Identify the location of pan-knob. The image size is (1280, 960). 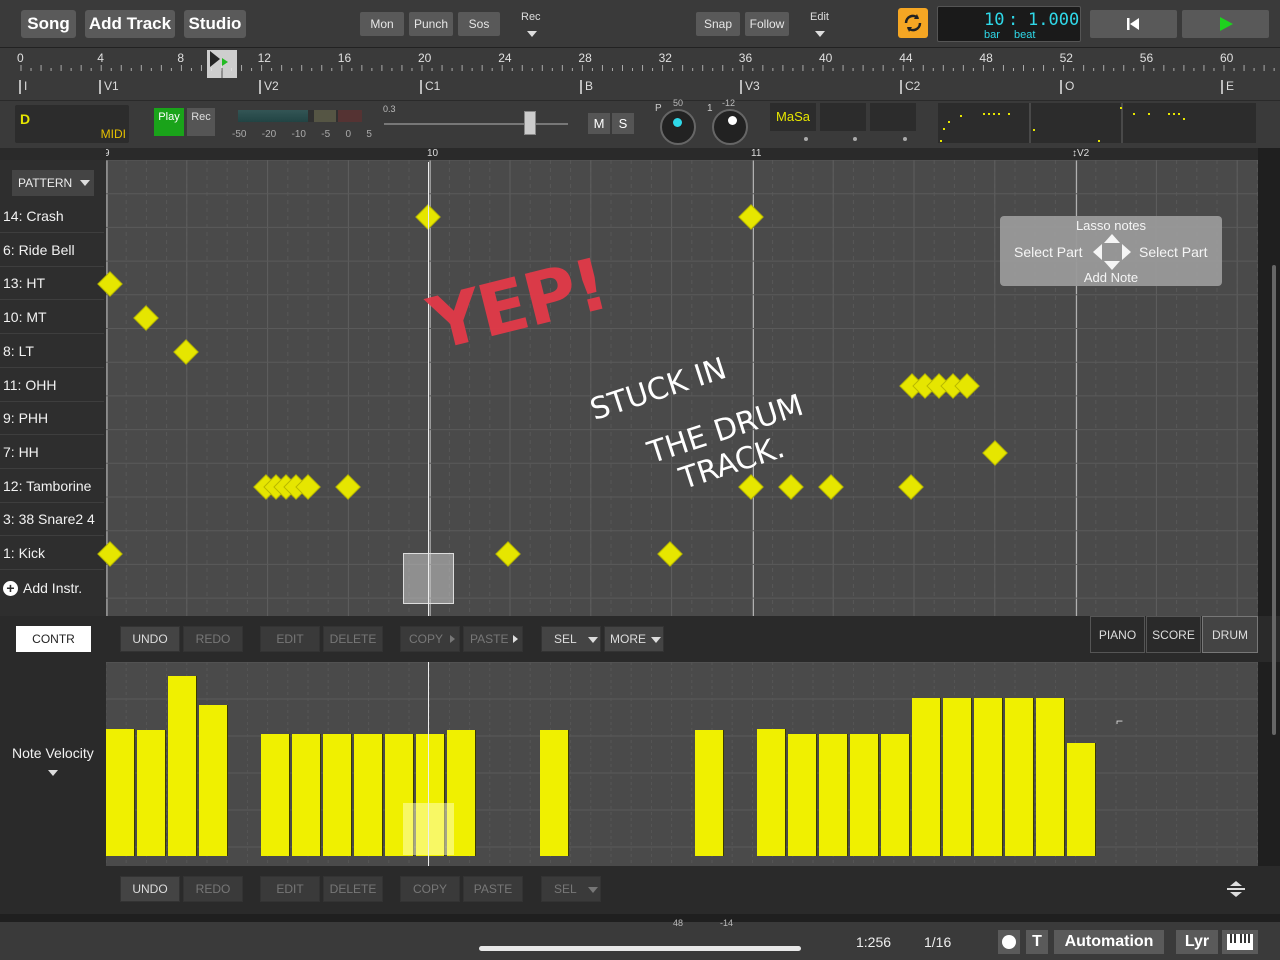
(678, 127).